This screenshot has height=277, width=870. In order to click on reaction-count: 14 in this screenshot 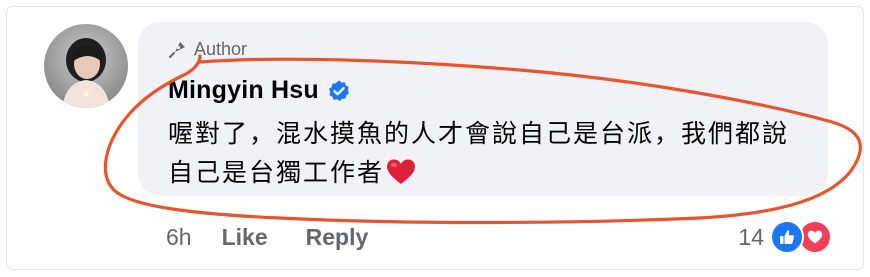, I will do `click(751, 236)`.